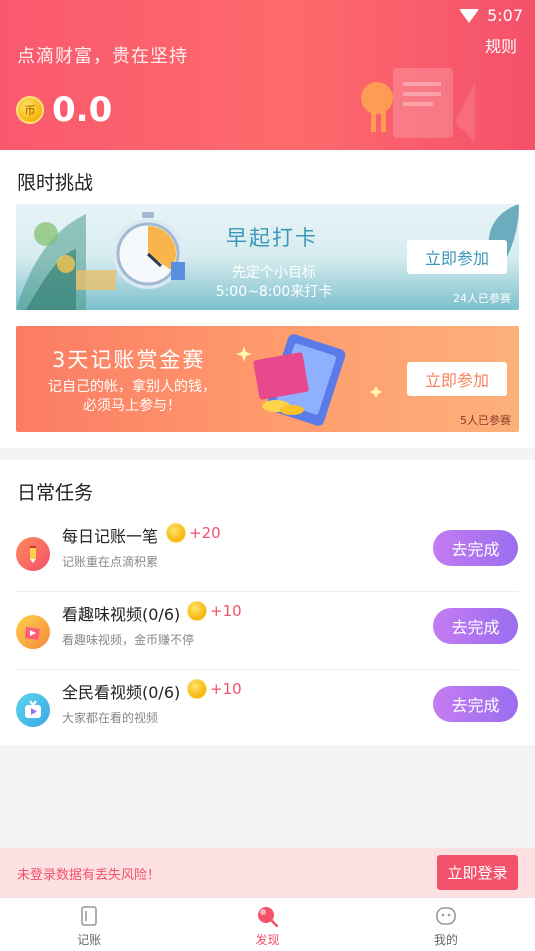 The width and height of the screenshot is (535, 951). Describe the element at coordinates (89, 940) in the screenshot. I see `nav-label: 记账` at that location.